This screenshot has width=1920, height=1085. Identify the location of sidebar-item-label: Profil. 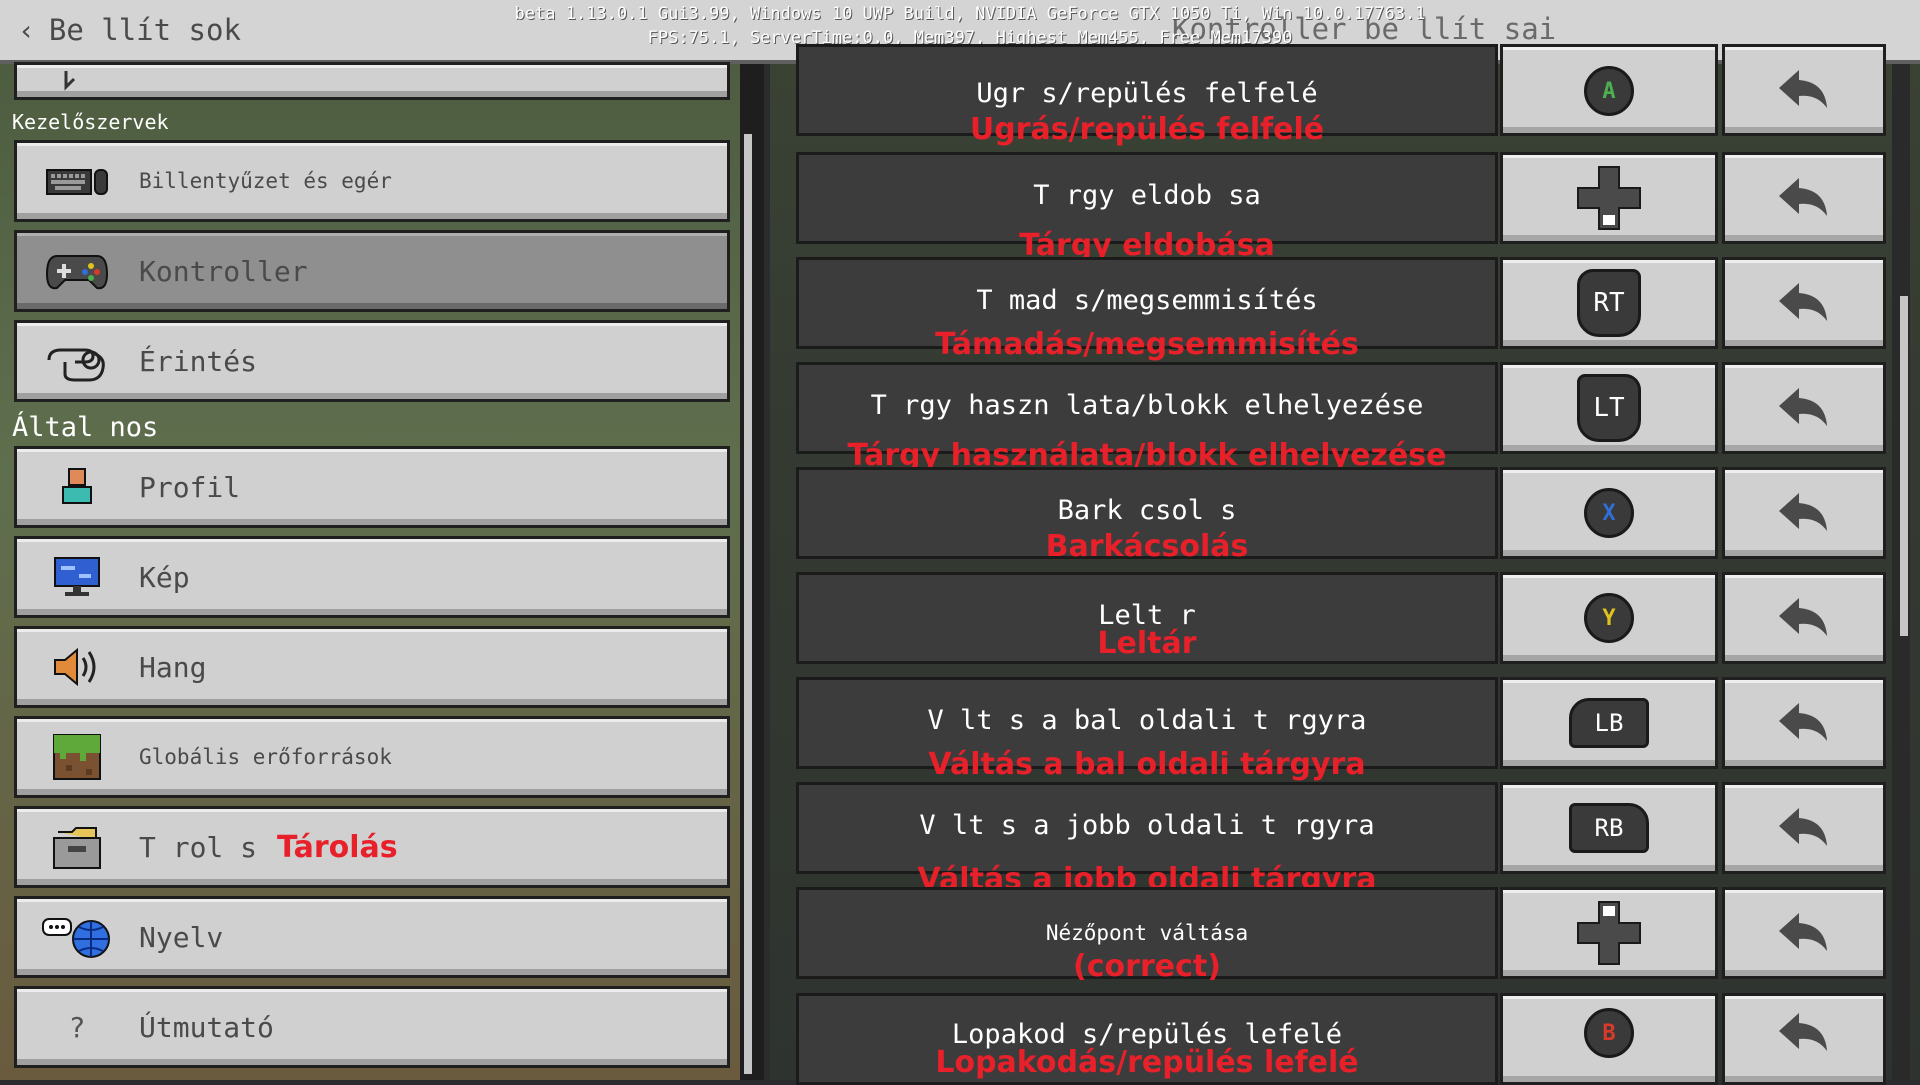
(190, 487).